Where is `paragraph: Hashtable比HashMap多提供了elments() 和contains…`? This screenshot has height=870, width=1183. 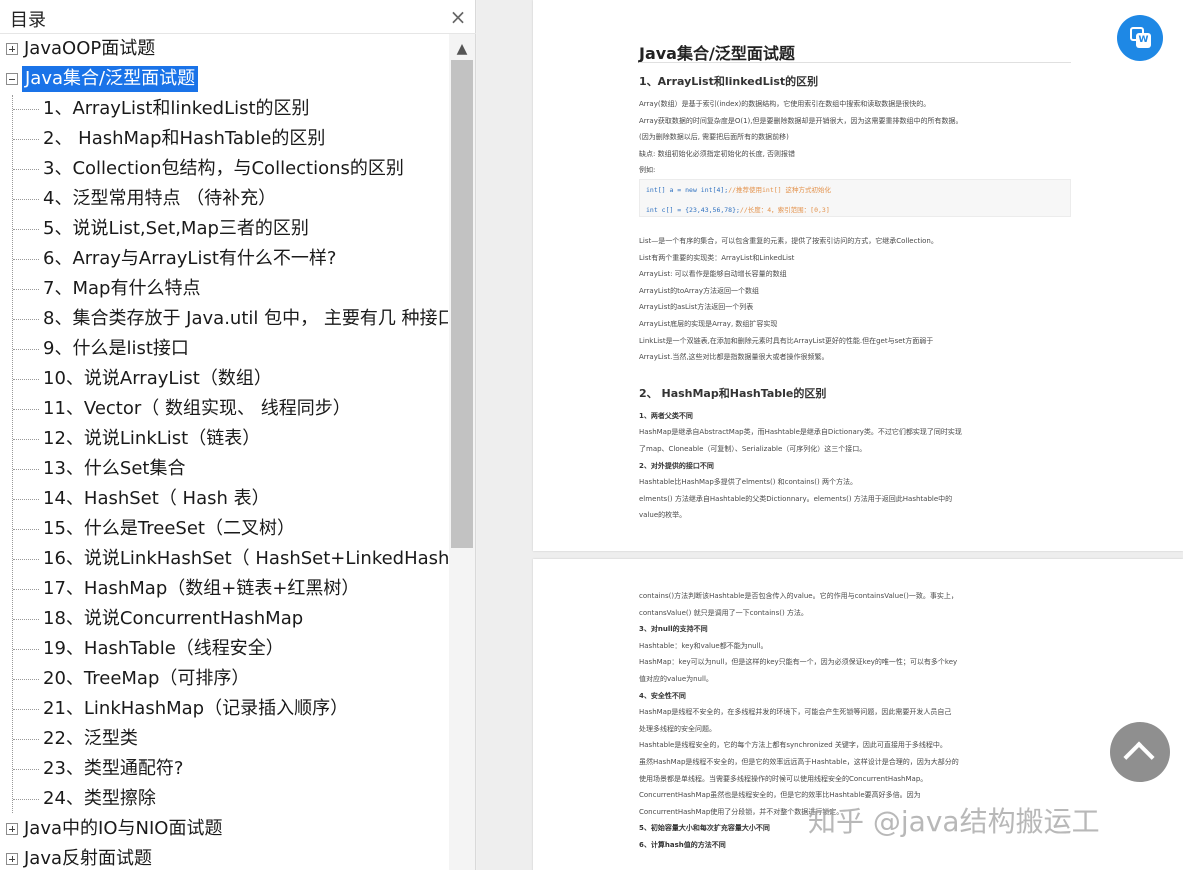 paragraph: Hashtable比HashMap多提供了elments() 和contains… is located at coordinates (748, 482).